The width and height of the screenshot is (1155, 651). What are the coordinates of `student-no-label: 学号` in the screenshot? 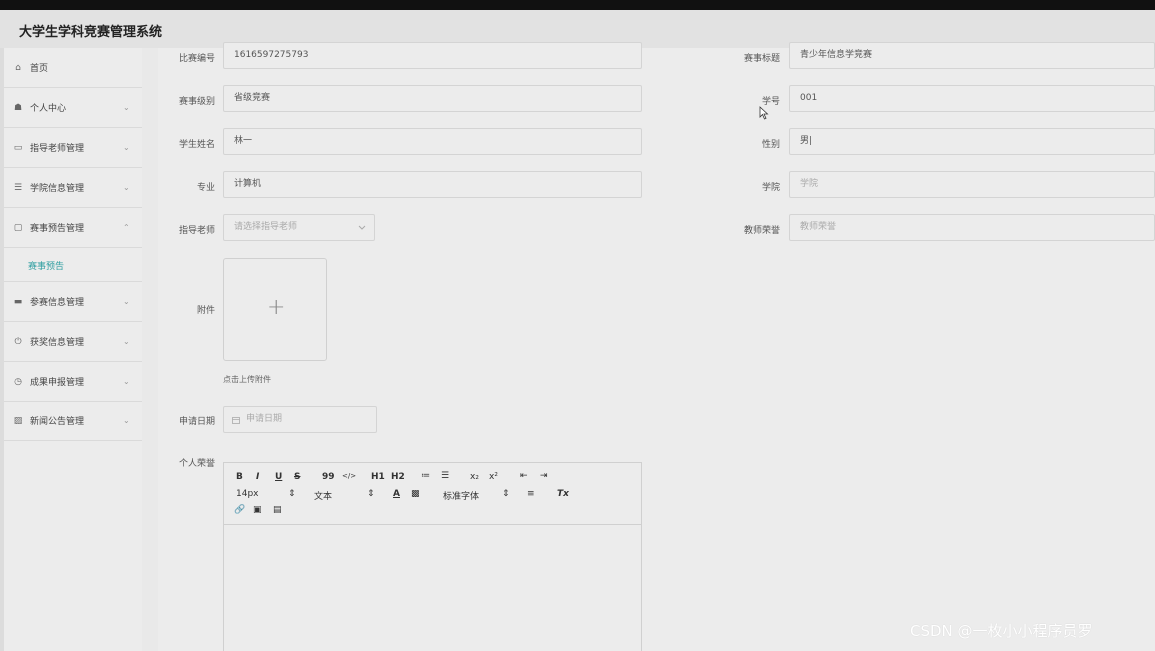 It's located at (770, 102).